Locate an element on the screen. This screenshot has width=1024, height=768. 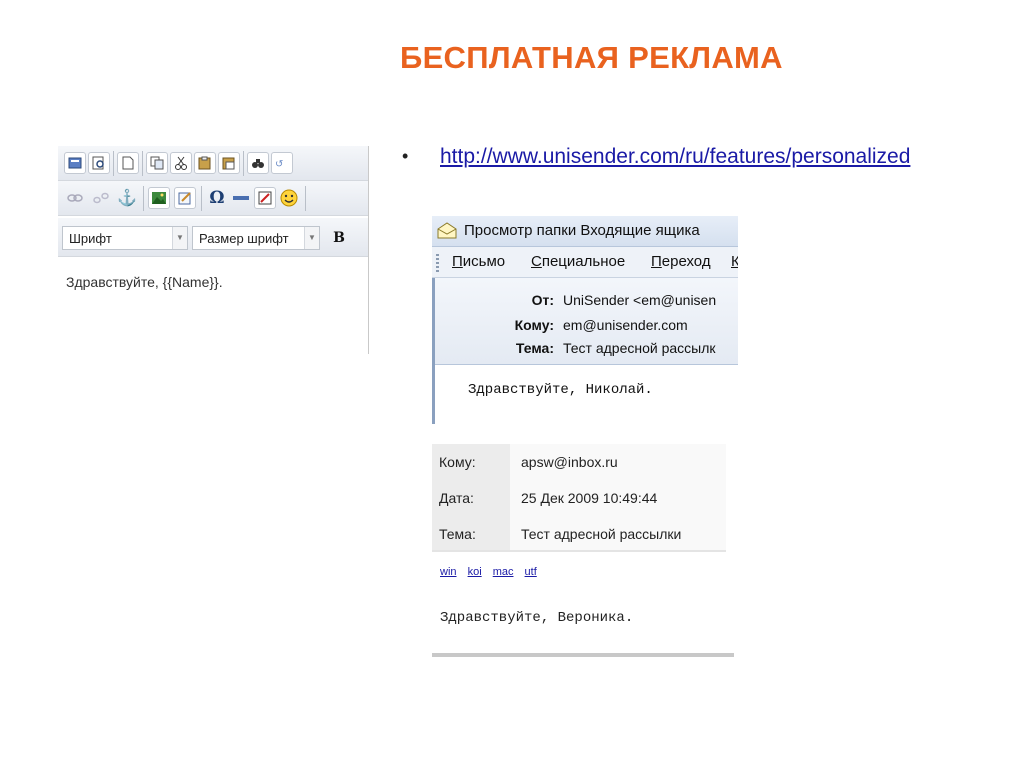
menu-item-letter: Письмо is located at coordinates (478, 261).